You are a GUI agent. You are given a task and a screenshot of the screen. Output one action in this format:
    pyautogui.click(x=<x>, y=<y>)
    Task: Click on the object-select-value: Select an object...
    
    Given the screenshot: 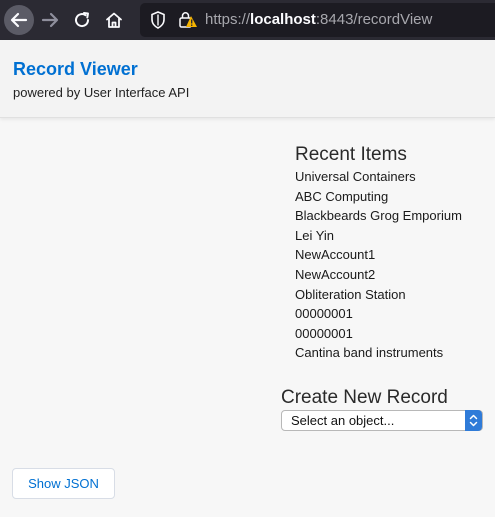 What is the action you would take?
    pyautogui.click(x=343, y=420)
    